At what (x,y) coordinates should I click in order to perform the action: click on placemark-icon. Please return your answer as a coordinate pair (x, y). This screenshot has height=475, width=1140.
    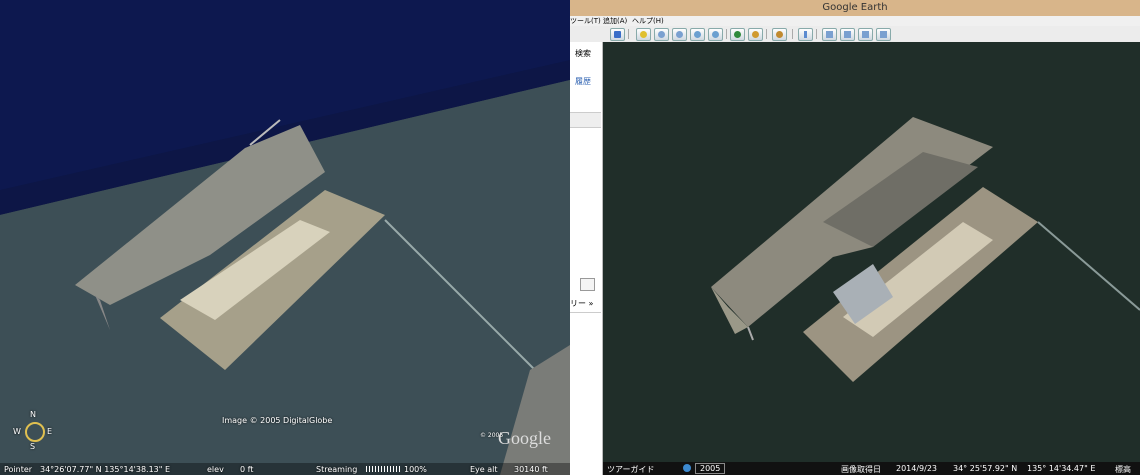
    Looking at the image, I should click on (643, 34).